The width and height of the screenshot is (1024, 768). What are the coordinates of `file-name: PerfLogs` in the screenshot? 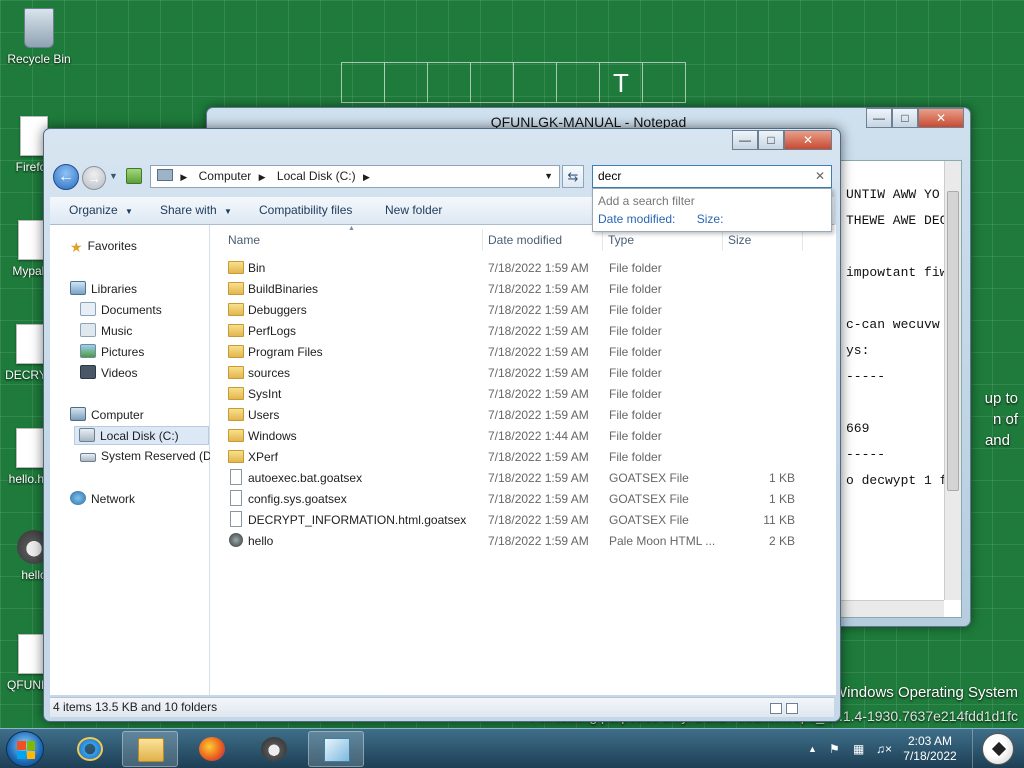 It's located at (272, 331).